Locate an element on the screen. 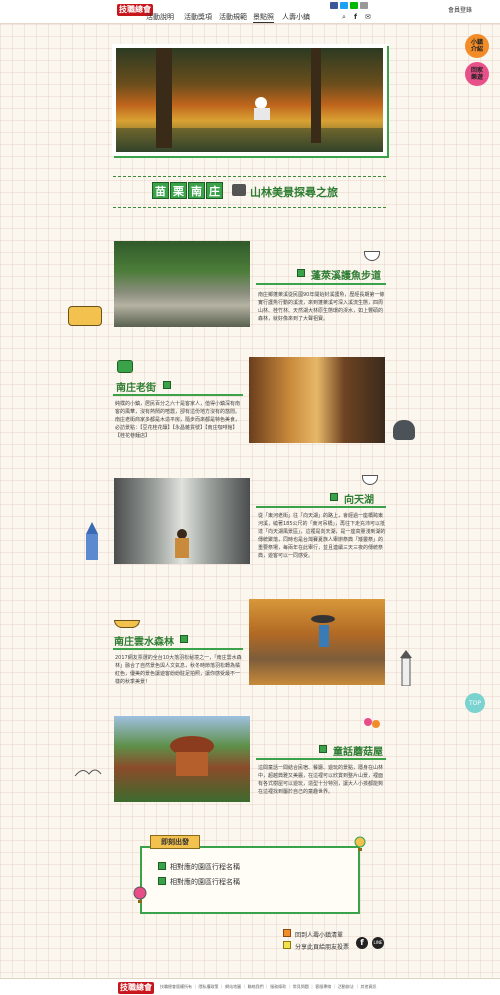  nav-item-life-town: 人壽小鎮 is located at coordinates (296, 17).